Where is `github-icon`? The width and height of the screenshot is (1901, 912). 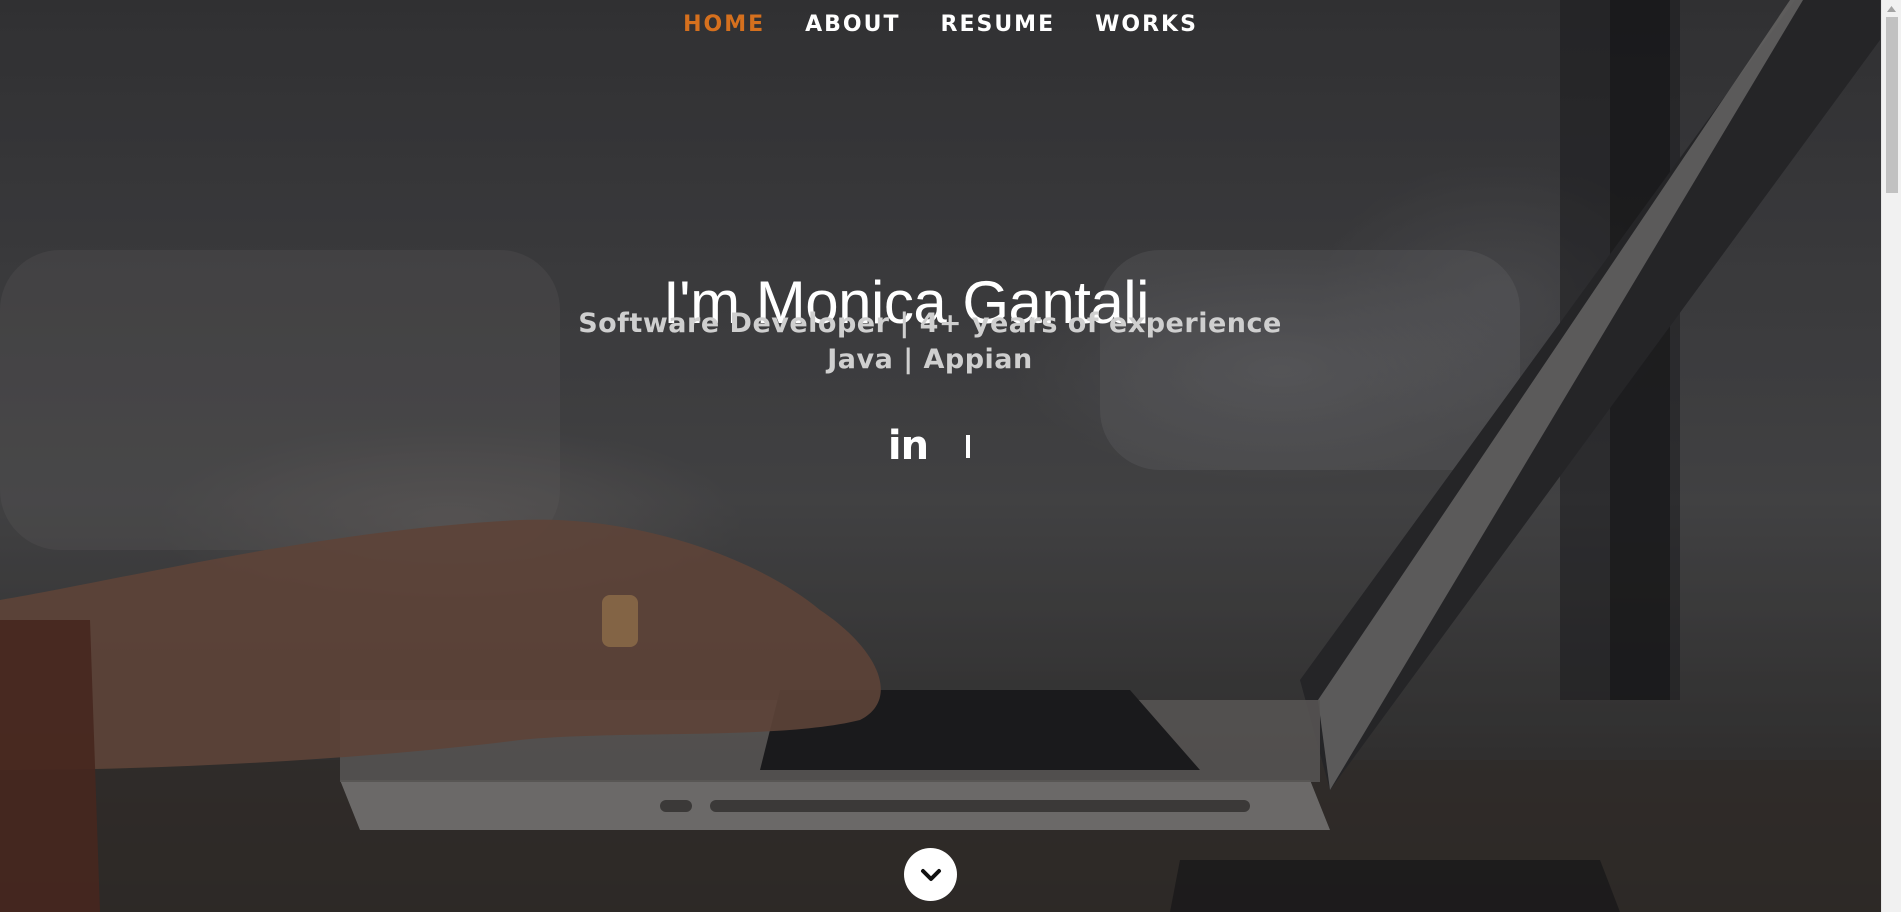
github-icon is located at coordinates (968, 446).